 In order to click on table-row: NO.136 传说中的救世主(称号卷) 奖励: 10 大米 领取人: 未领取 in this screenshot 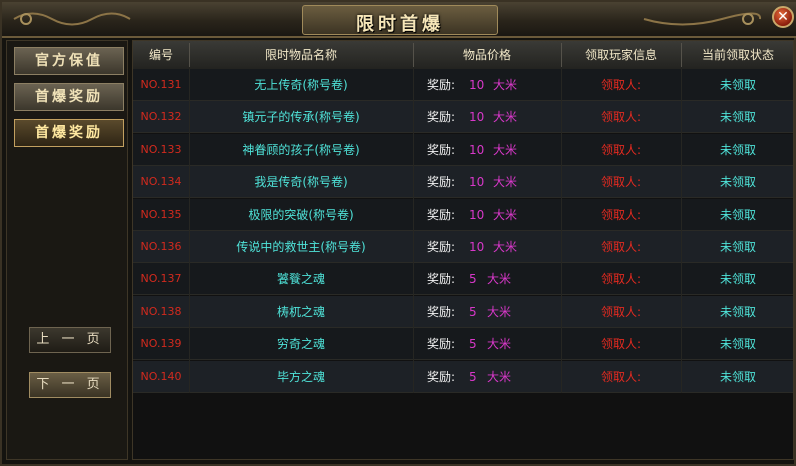, I will do `click(463, 247)`.